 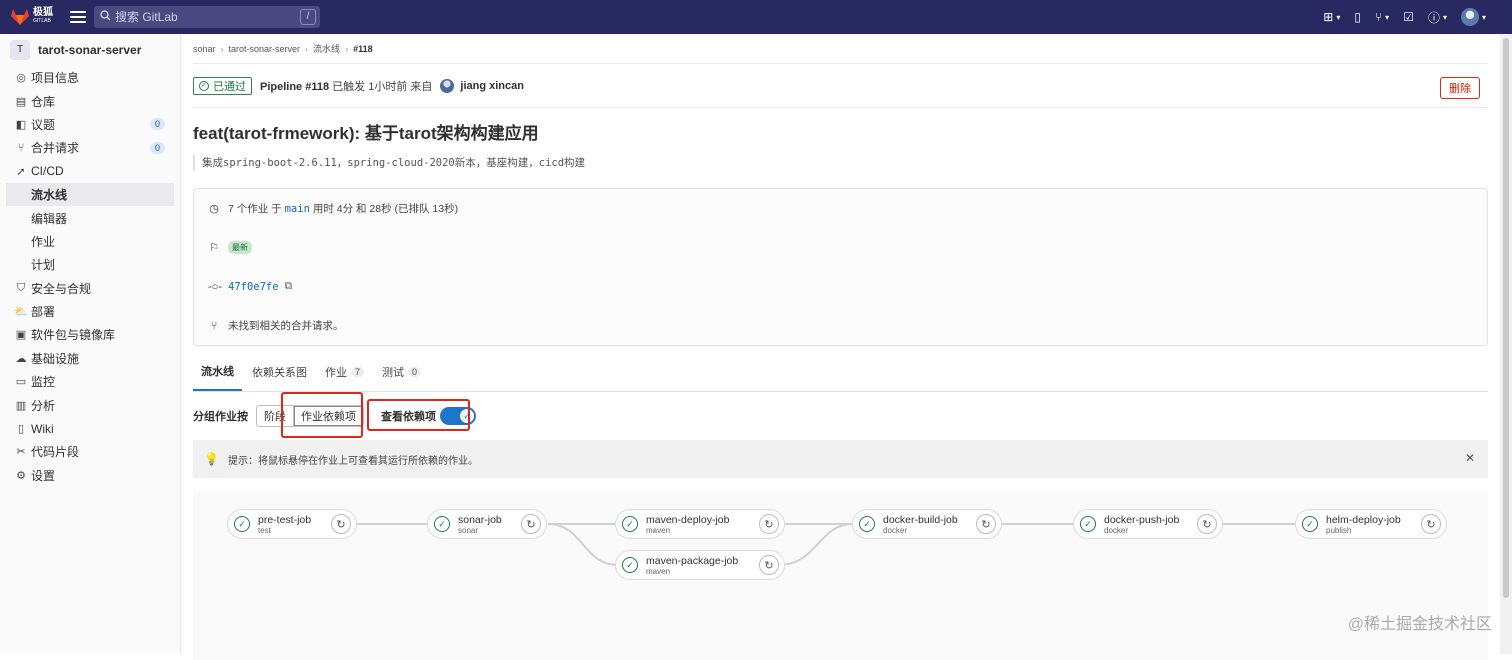 I want to click on search-icon, so click(x=105, y=17).